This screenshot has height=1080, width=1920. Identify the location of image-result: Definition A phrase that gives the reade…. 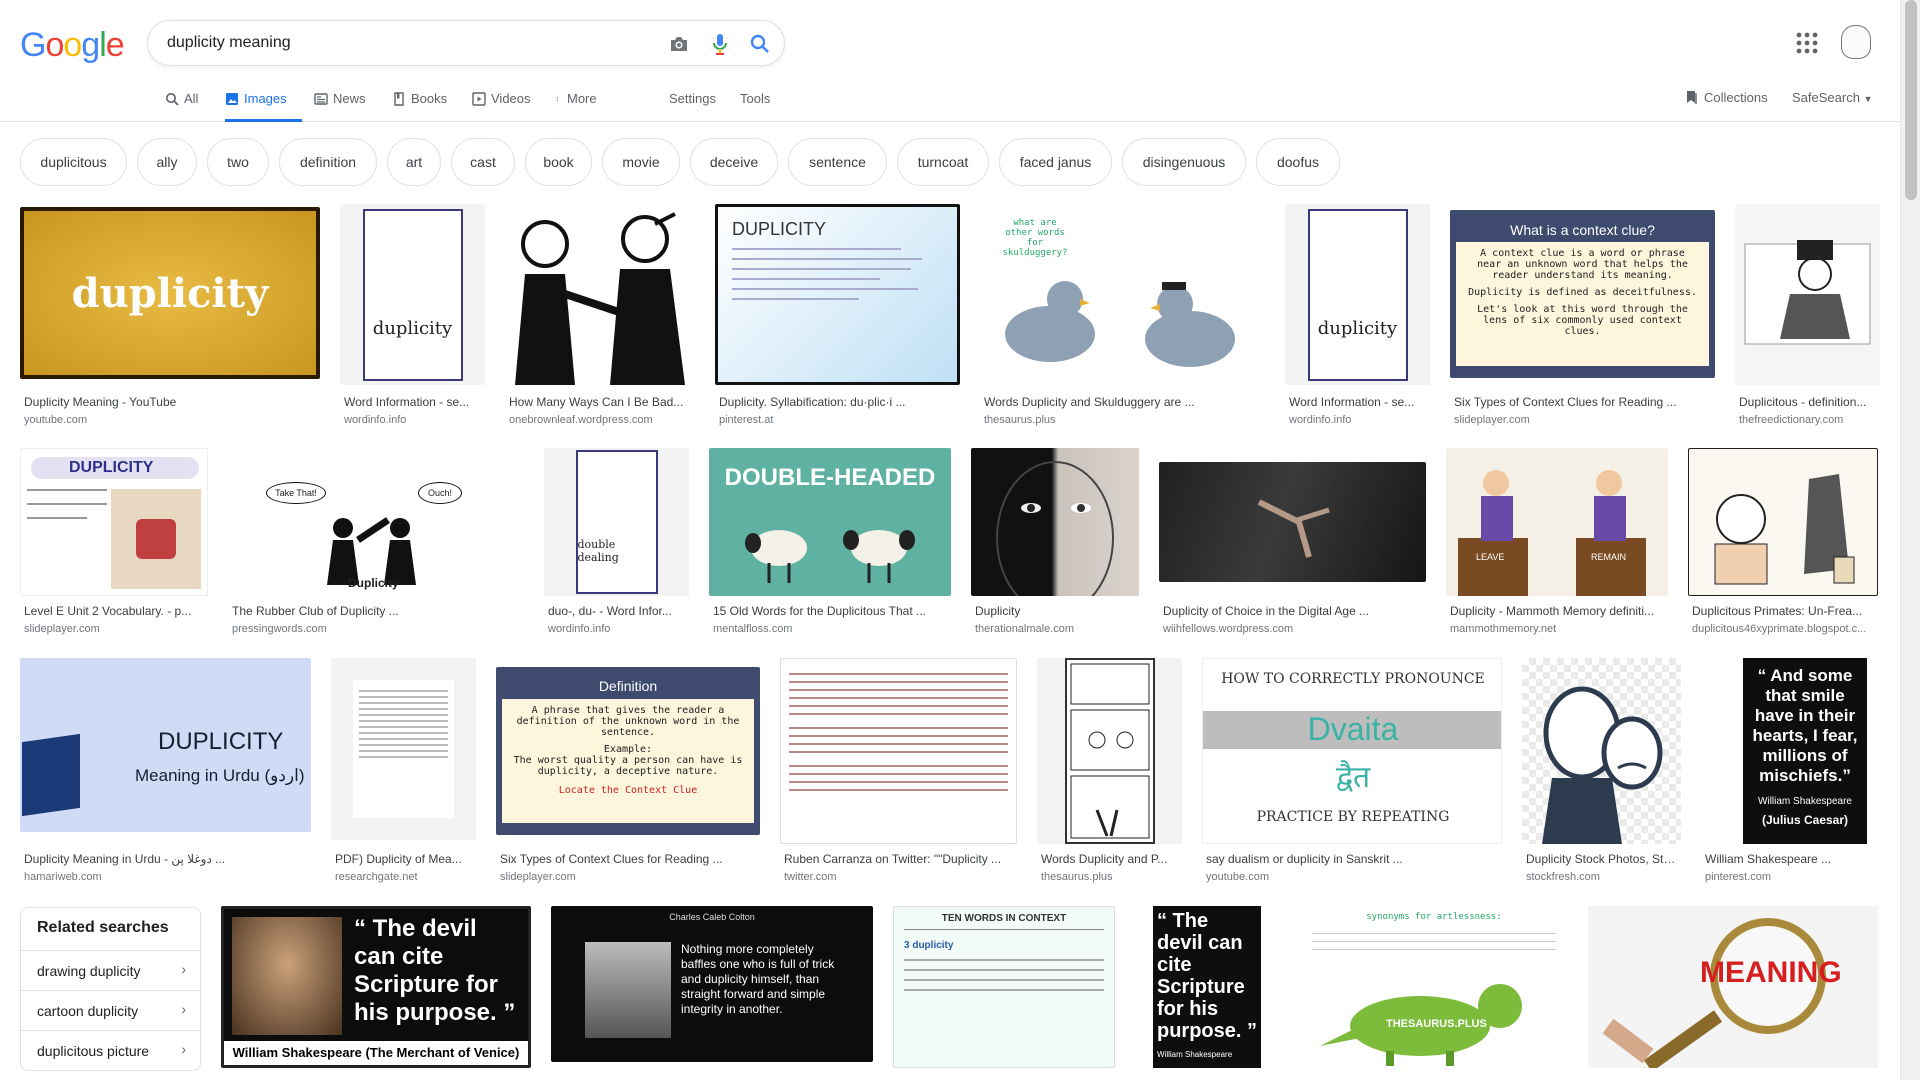
(628, 776).